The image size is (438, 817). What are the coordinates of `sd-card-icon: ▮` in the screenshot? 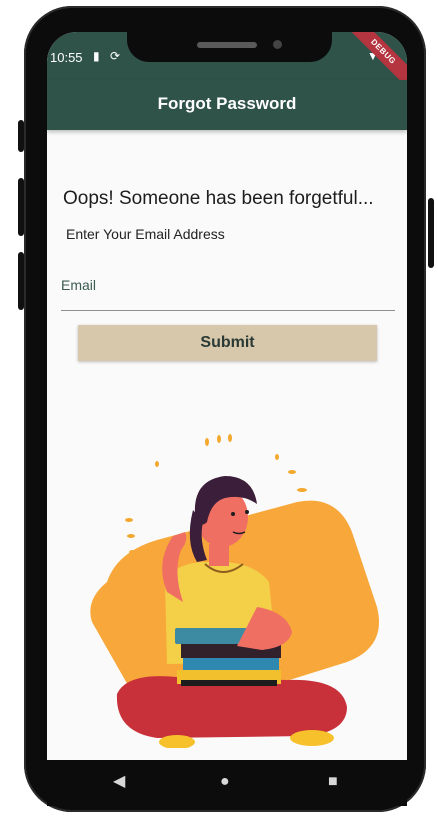 It's located at (96, 56).